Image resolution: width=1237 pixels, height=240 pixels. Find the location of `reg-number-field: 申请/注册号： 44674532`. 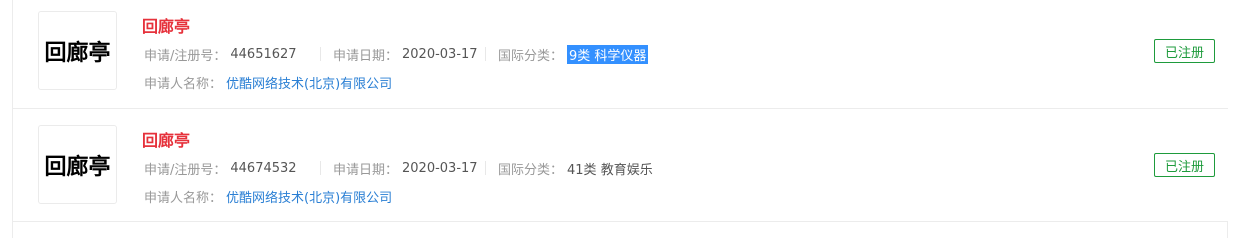

reg-number-field: 申请/注册号： 44674532 is located at coordinates (232, 168).